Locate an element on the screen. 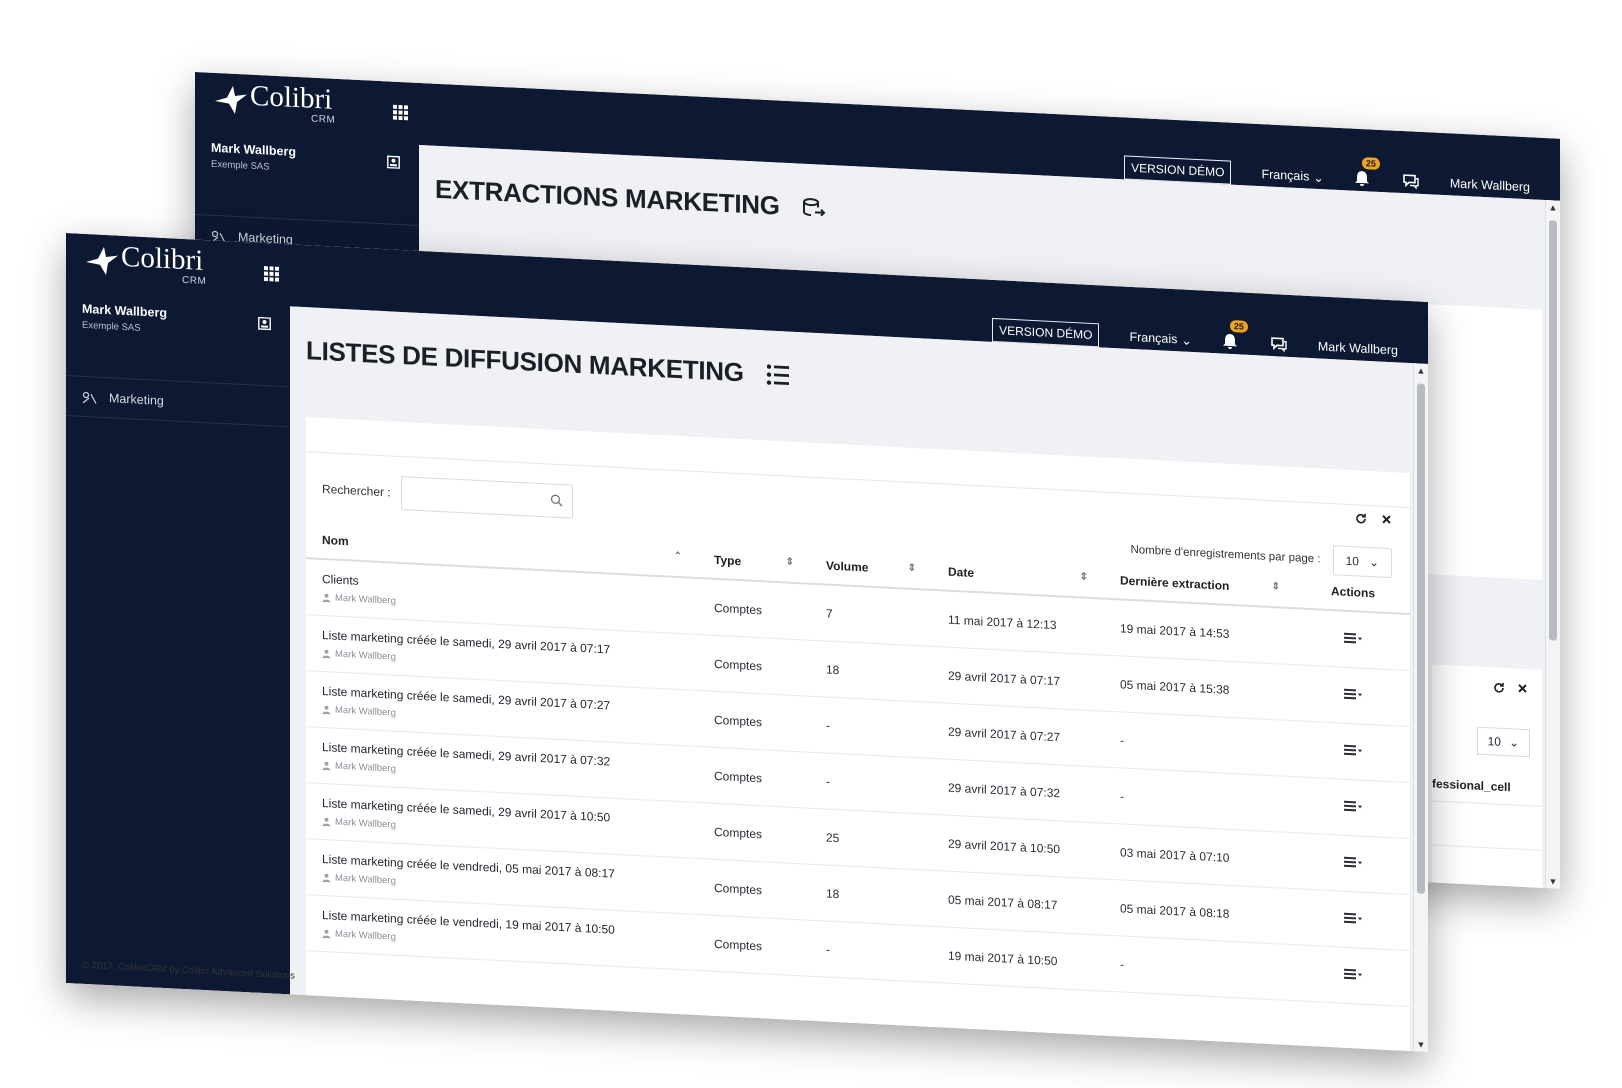  column-header-actions: Actions is located at coordinates (1353, 593).